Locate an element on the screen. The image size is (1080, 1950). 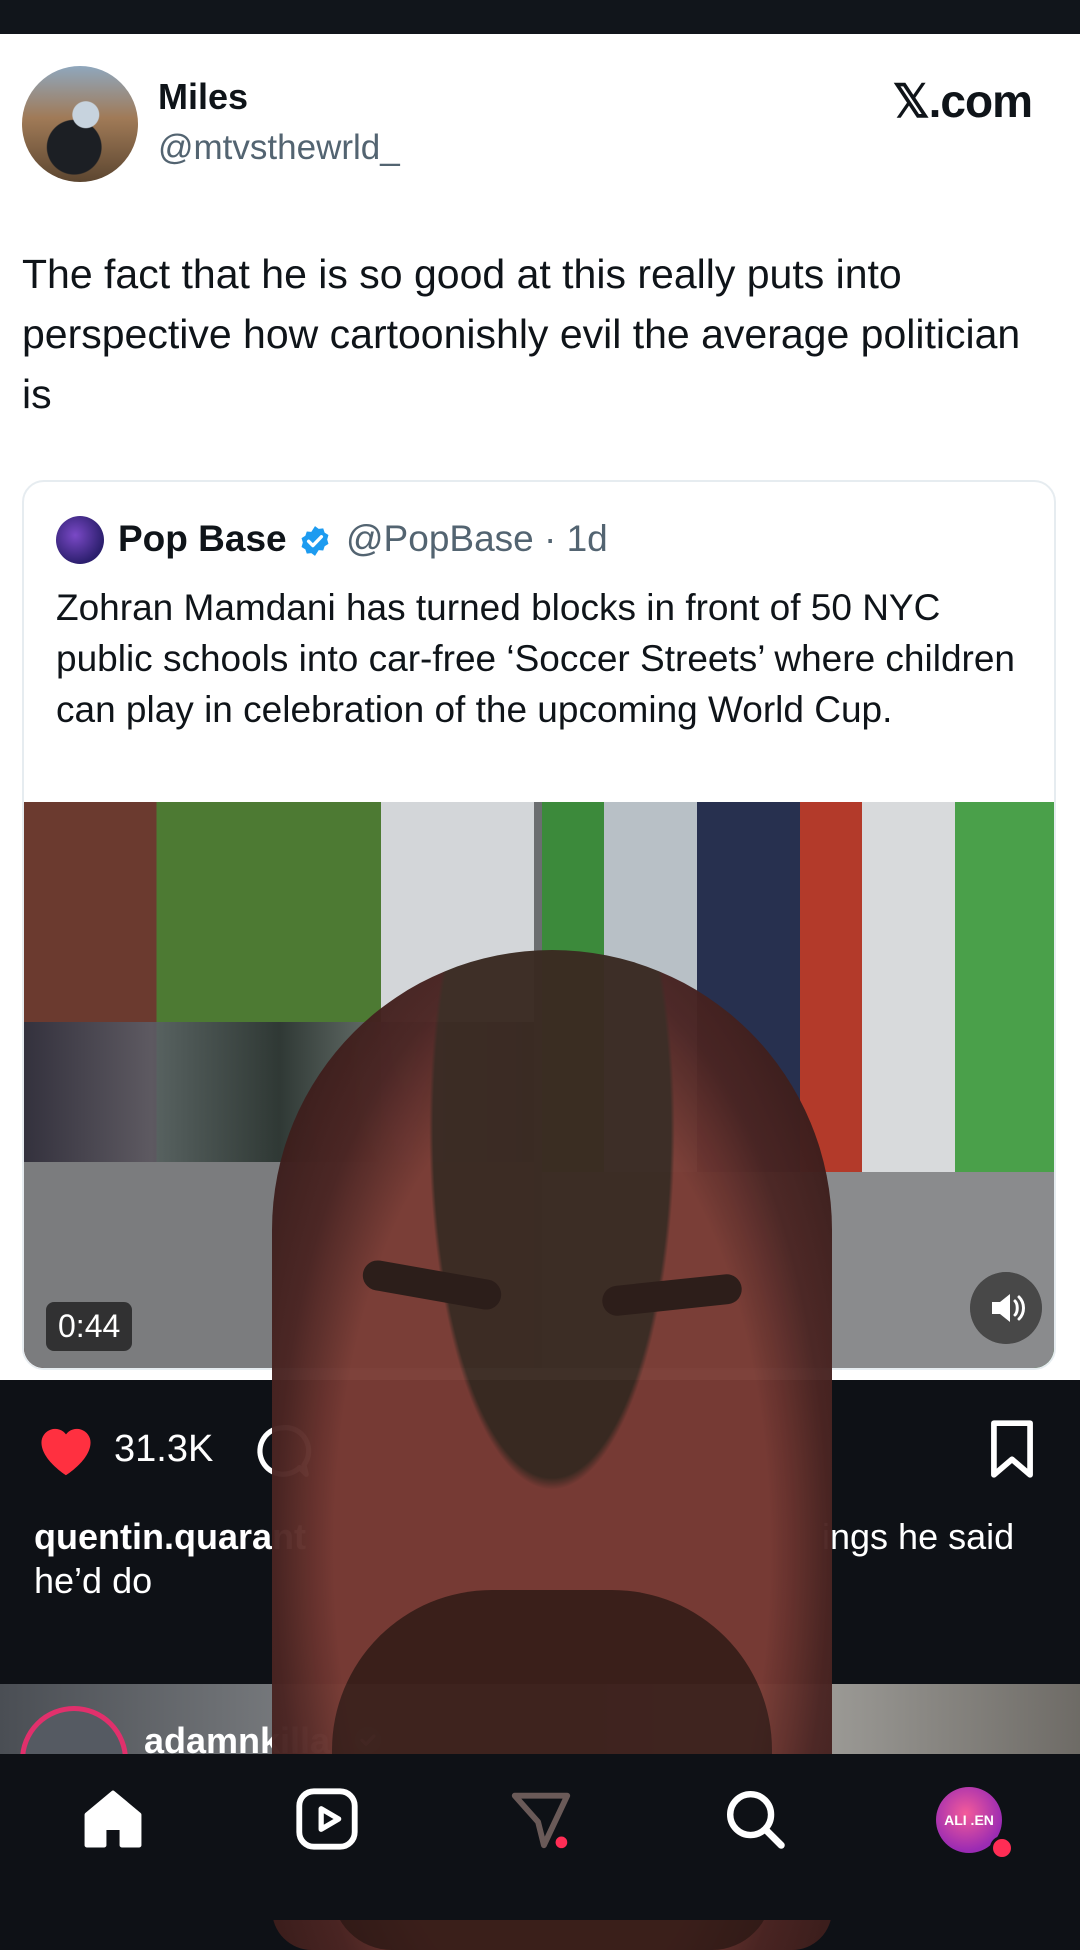
quoted-author-name: Pop Base is located at coordinates (202, 538).